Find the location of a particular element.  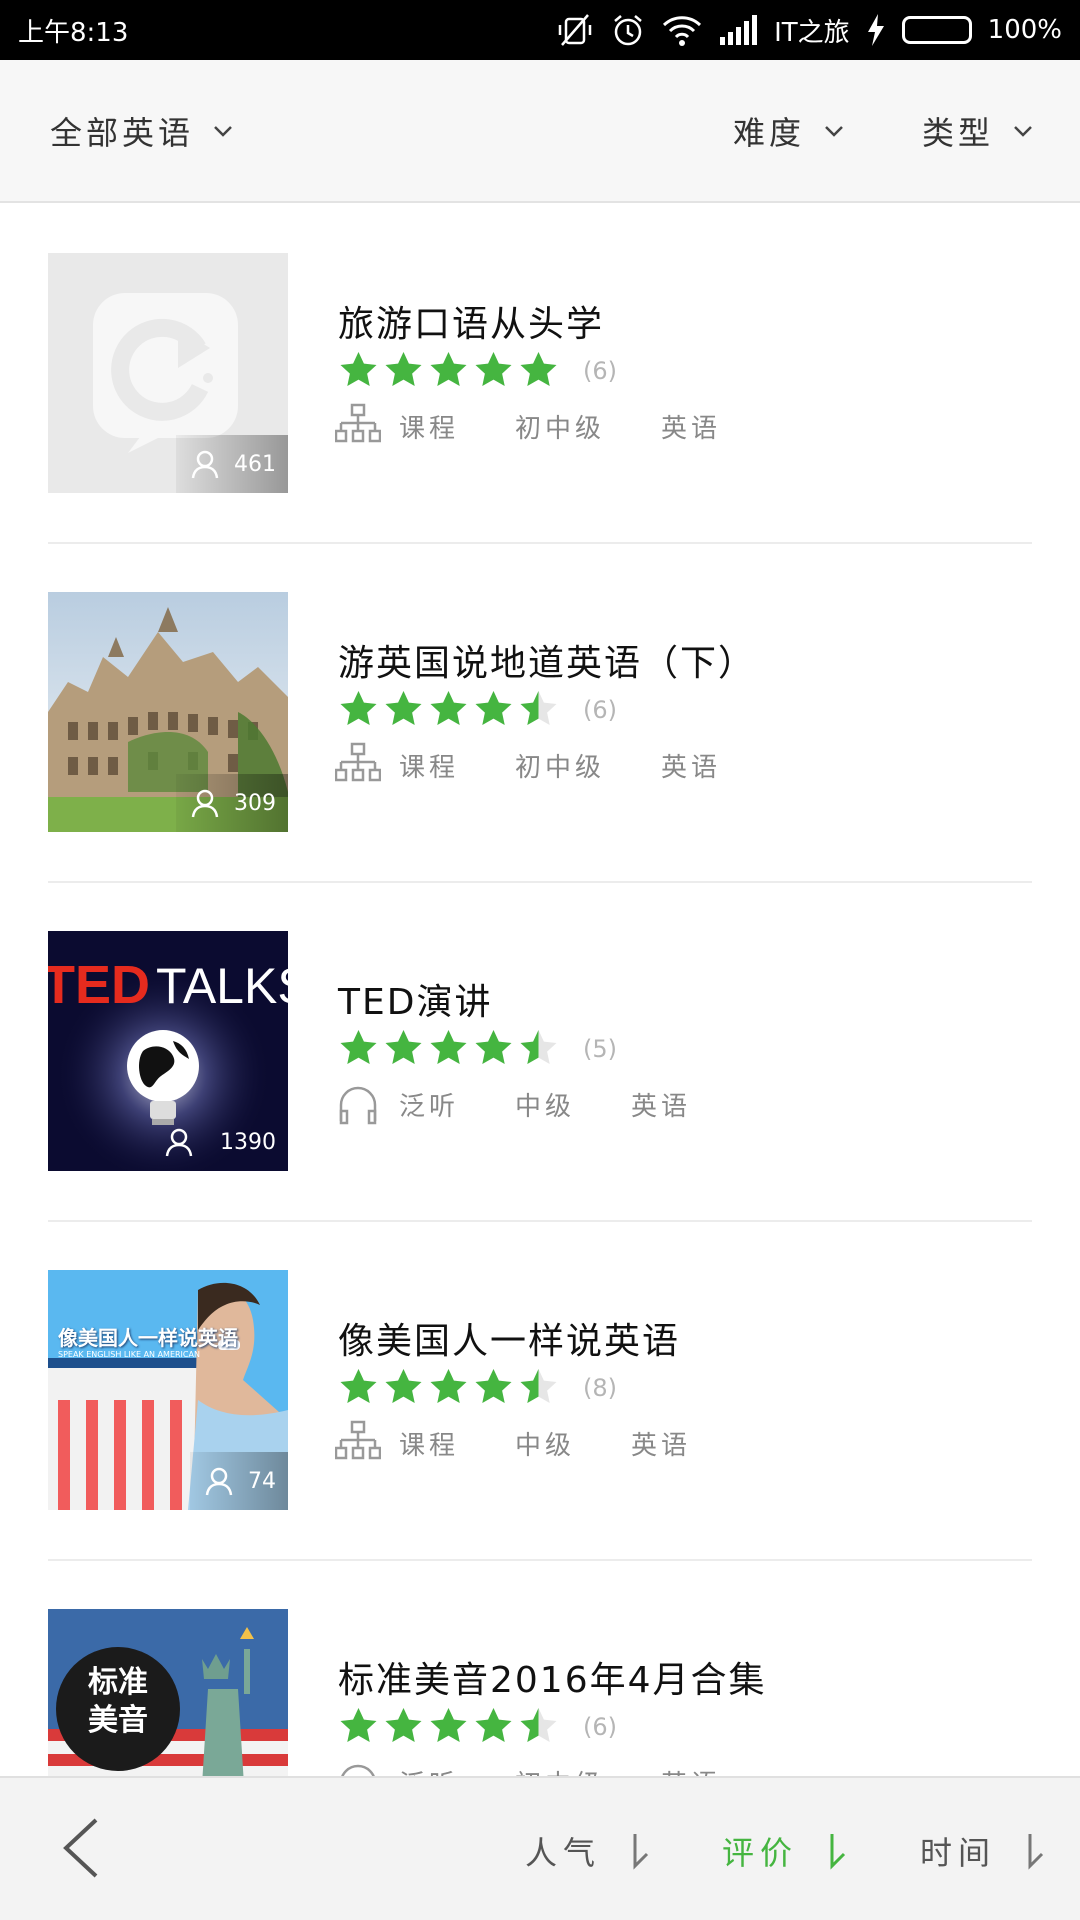

battery-icon is located at coordinates (936, 30).